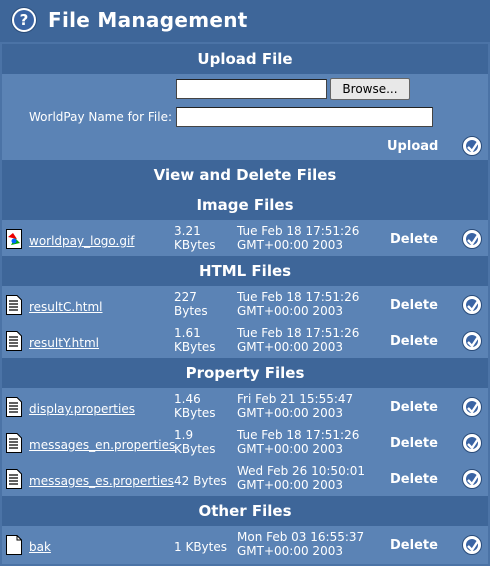 The width and height of the screenshot is (490, 566). I want to click on file-name-link: display.properties, so click(82, 409).